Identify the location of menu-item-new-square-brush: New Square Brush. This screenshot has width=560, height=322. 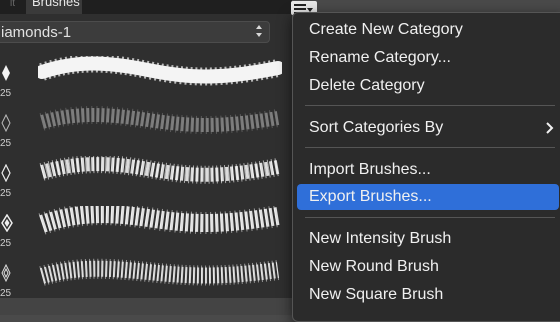
(428, 295).